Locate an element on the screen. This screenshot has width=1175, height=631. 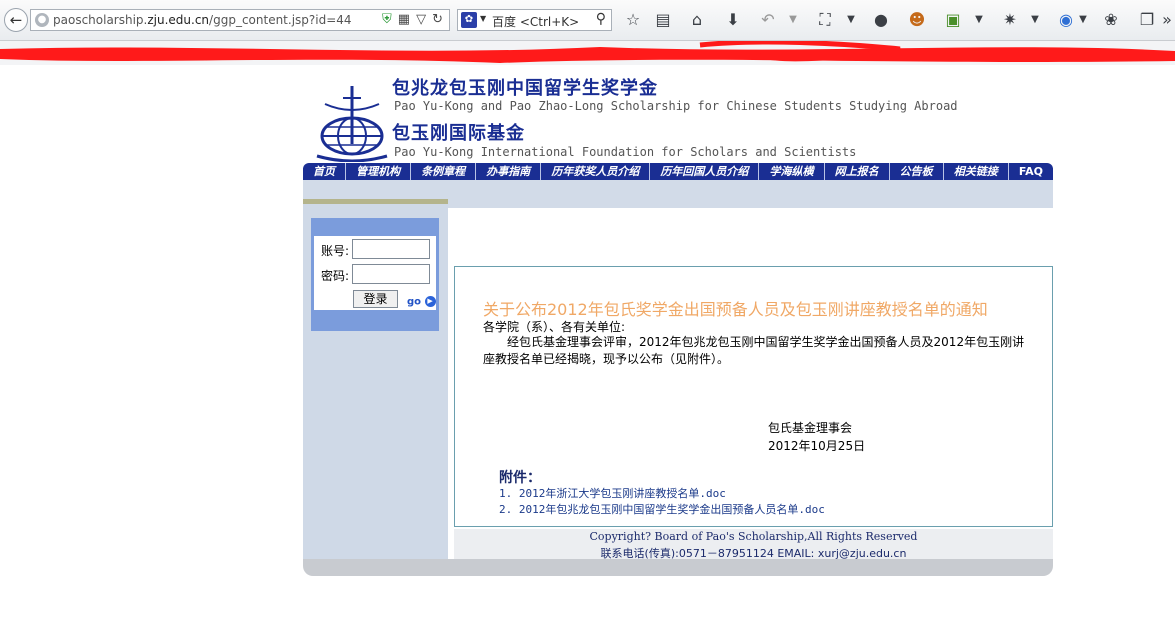
password-label: 密码: is located at coordinates (335, 276).